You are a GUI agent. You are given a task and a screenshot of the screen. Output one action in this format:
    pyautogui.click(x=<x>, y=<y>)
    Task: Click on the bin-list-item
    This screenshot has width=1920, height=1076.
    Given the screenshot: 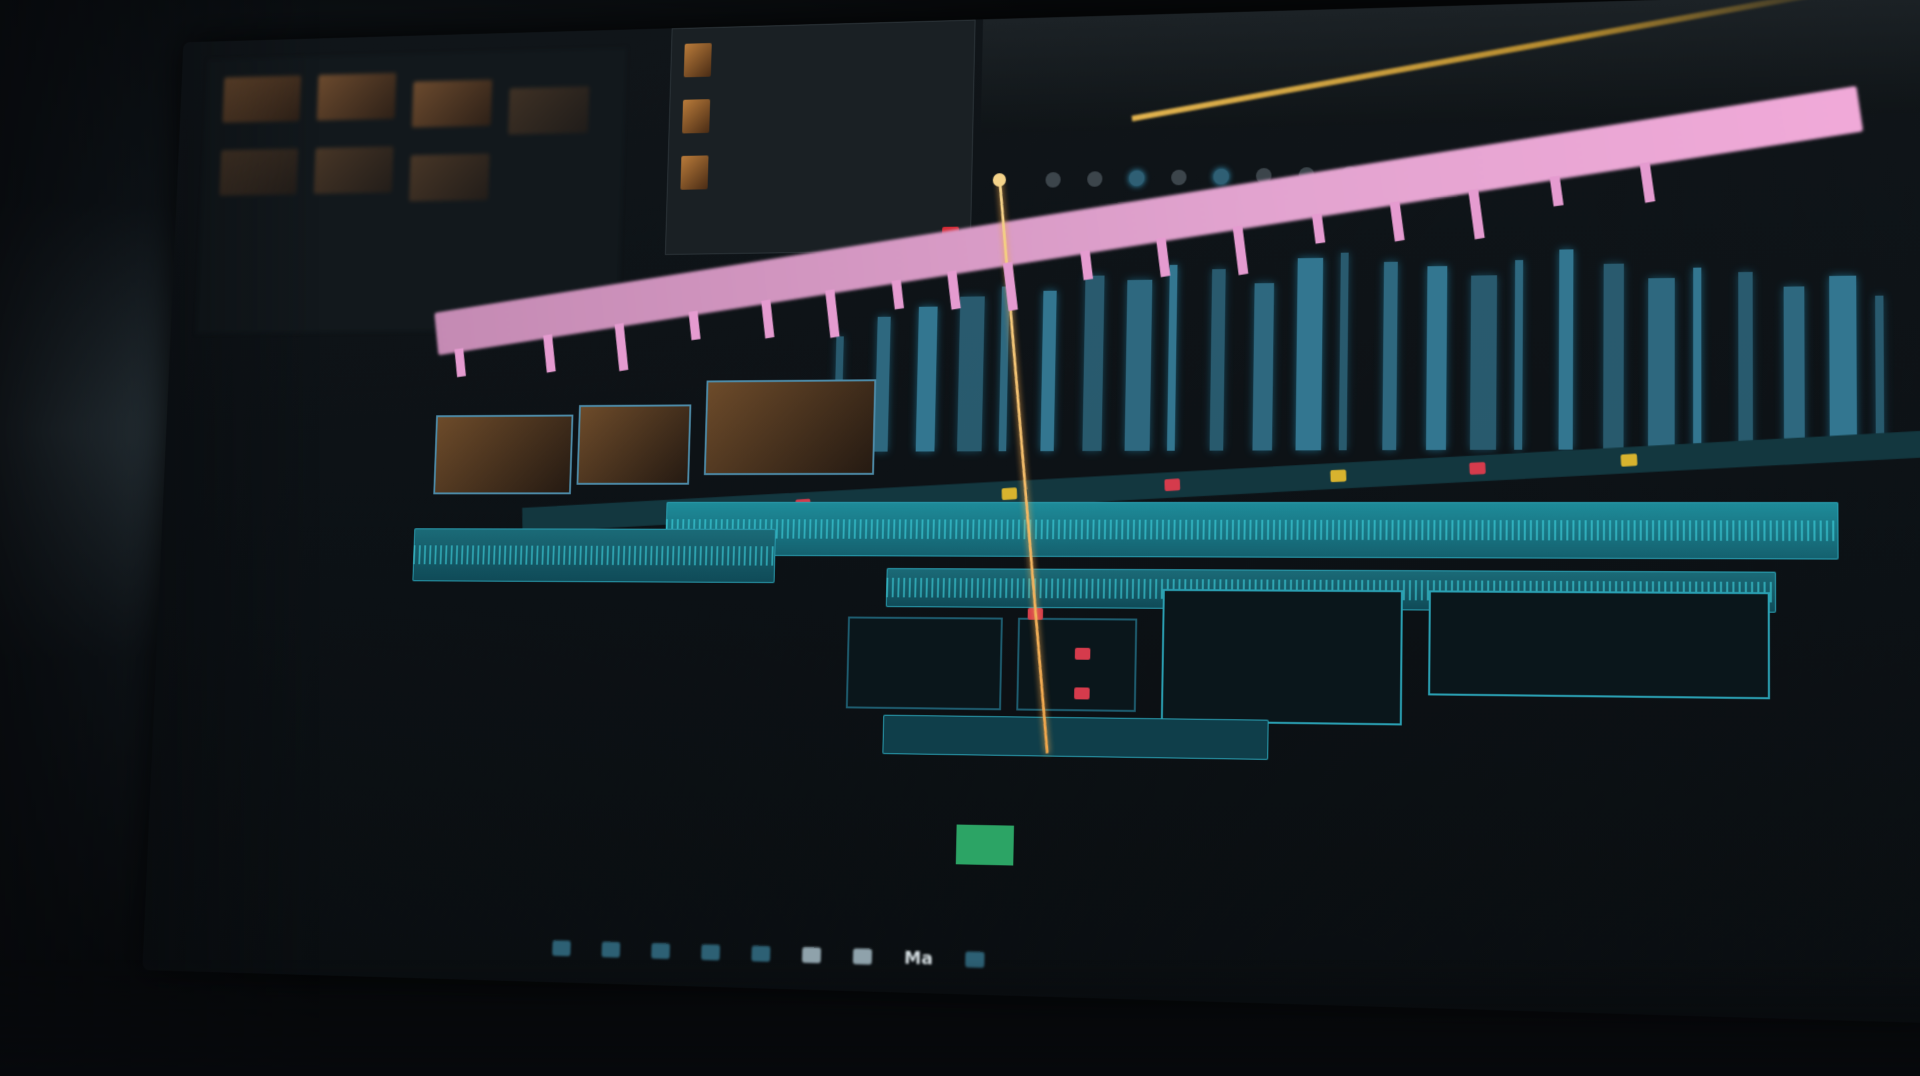 What is the action you would take?
    pyautogui.click(x=821, y=56)
    